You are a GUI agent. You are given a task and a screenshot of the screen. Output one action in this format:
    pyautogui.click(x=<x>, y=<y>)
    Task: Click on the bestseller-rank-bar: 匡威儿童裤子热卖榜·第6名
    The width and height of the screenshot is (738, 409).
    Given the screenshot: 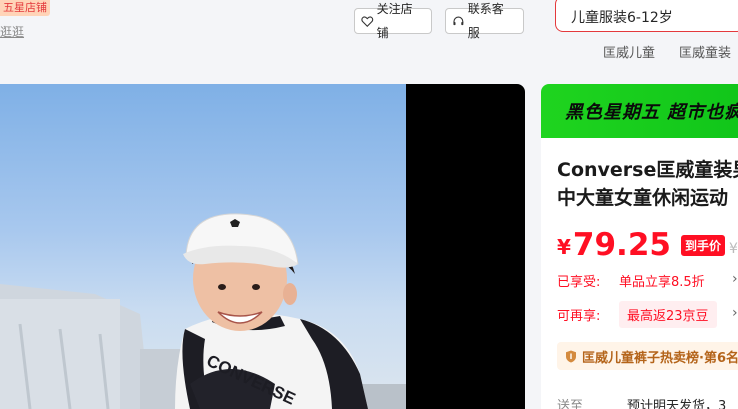 What is the action you would take?
    pyautogui.click(x=647, y=356)
    